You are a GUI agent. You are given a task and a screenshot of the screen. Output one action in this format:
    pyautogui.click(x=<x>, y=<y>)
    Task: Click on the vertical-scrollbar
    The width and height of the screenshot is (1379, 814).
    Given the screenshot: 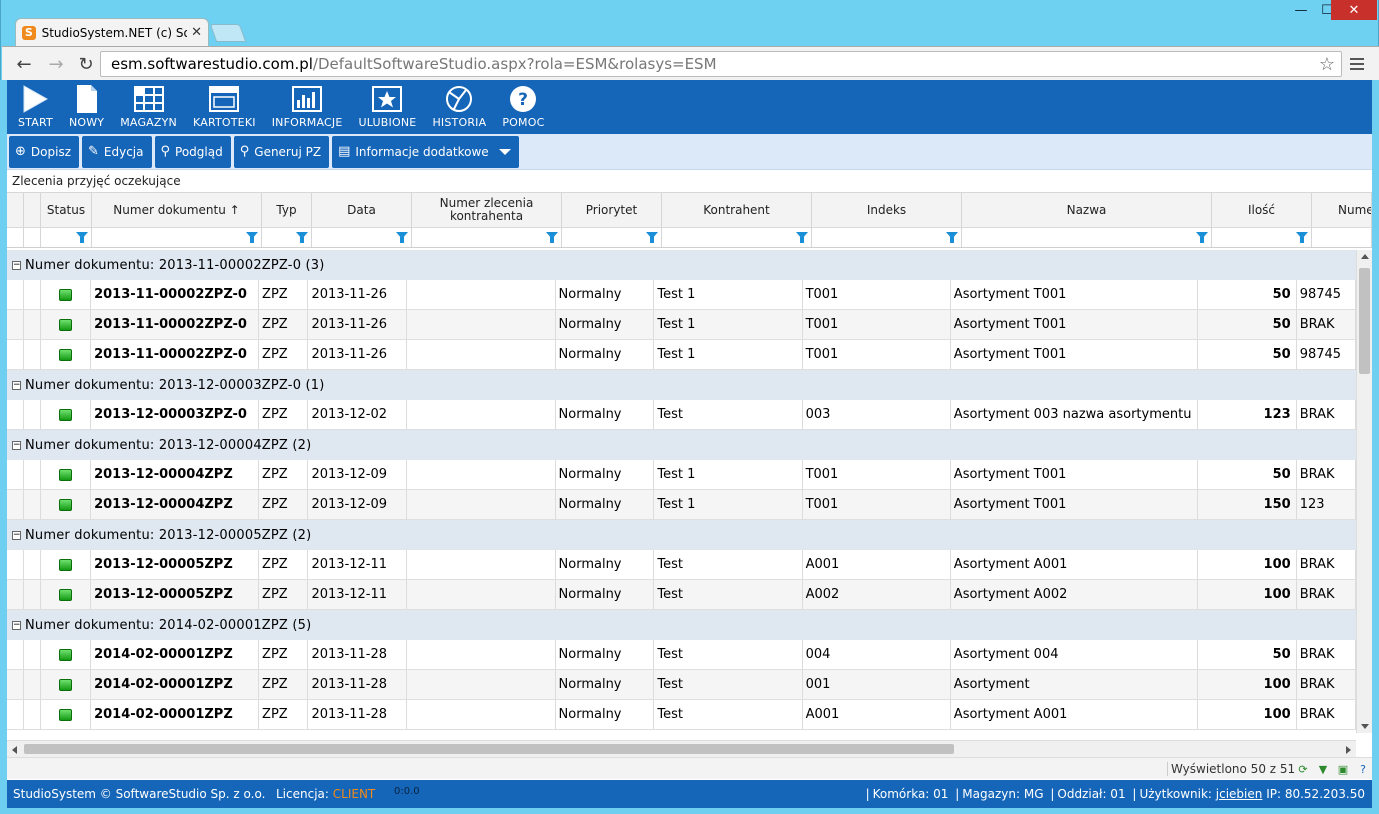 What is the action you would take?
    pyautogui.click(x=1364, y=491)
    